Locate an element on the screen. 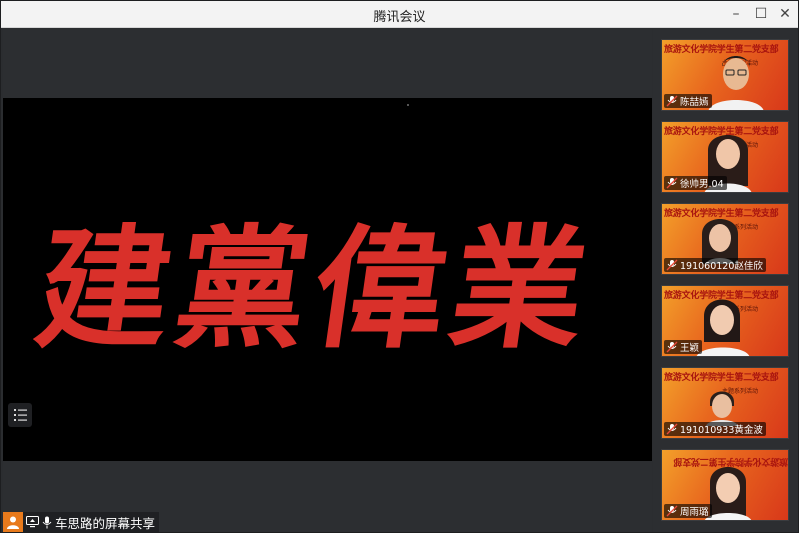 The width and height of the screenshot is (799, 533). minimize-button: – is located at coordinates (736, 14).